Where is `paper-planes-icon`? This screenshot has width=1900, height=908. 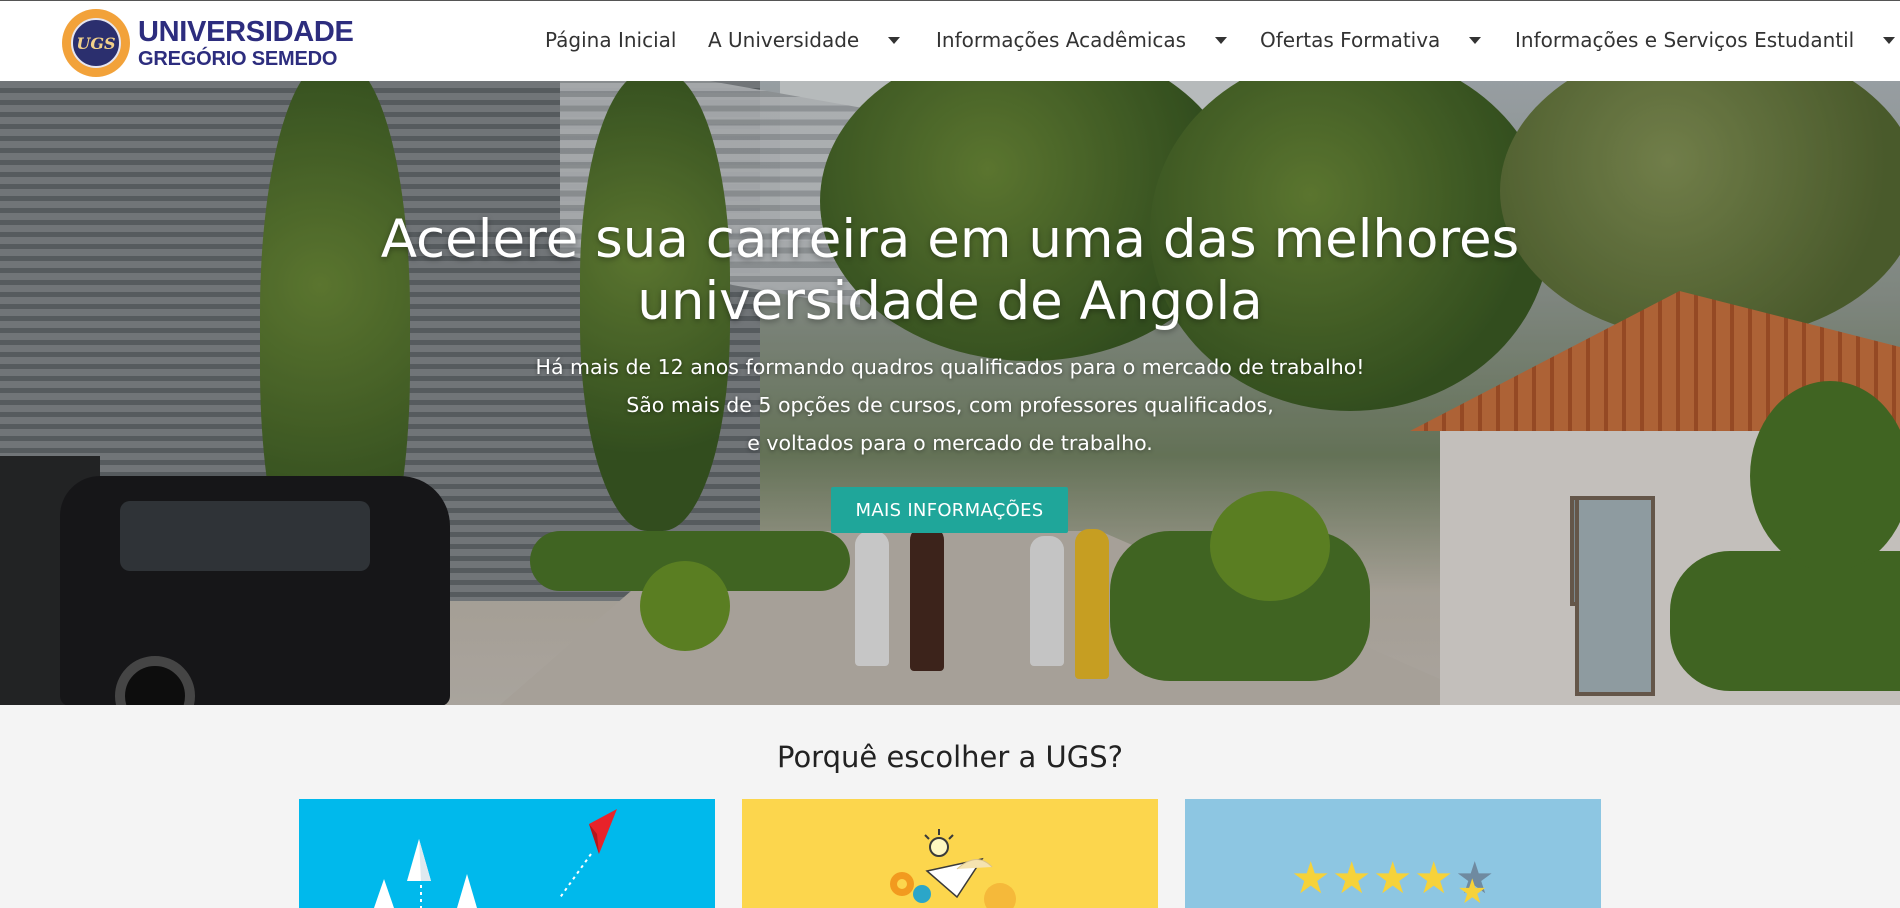 paper-planes-icon is located at coordinates (495, 858).